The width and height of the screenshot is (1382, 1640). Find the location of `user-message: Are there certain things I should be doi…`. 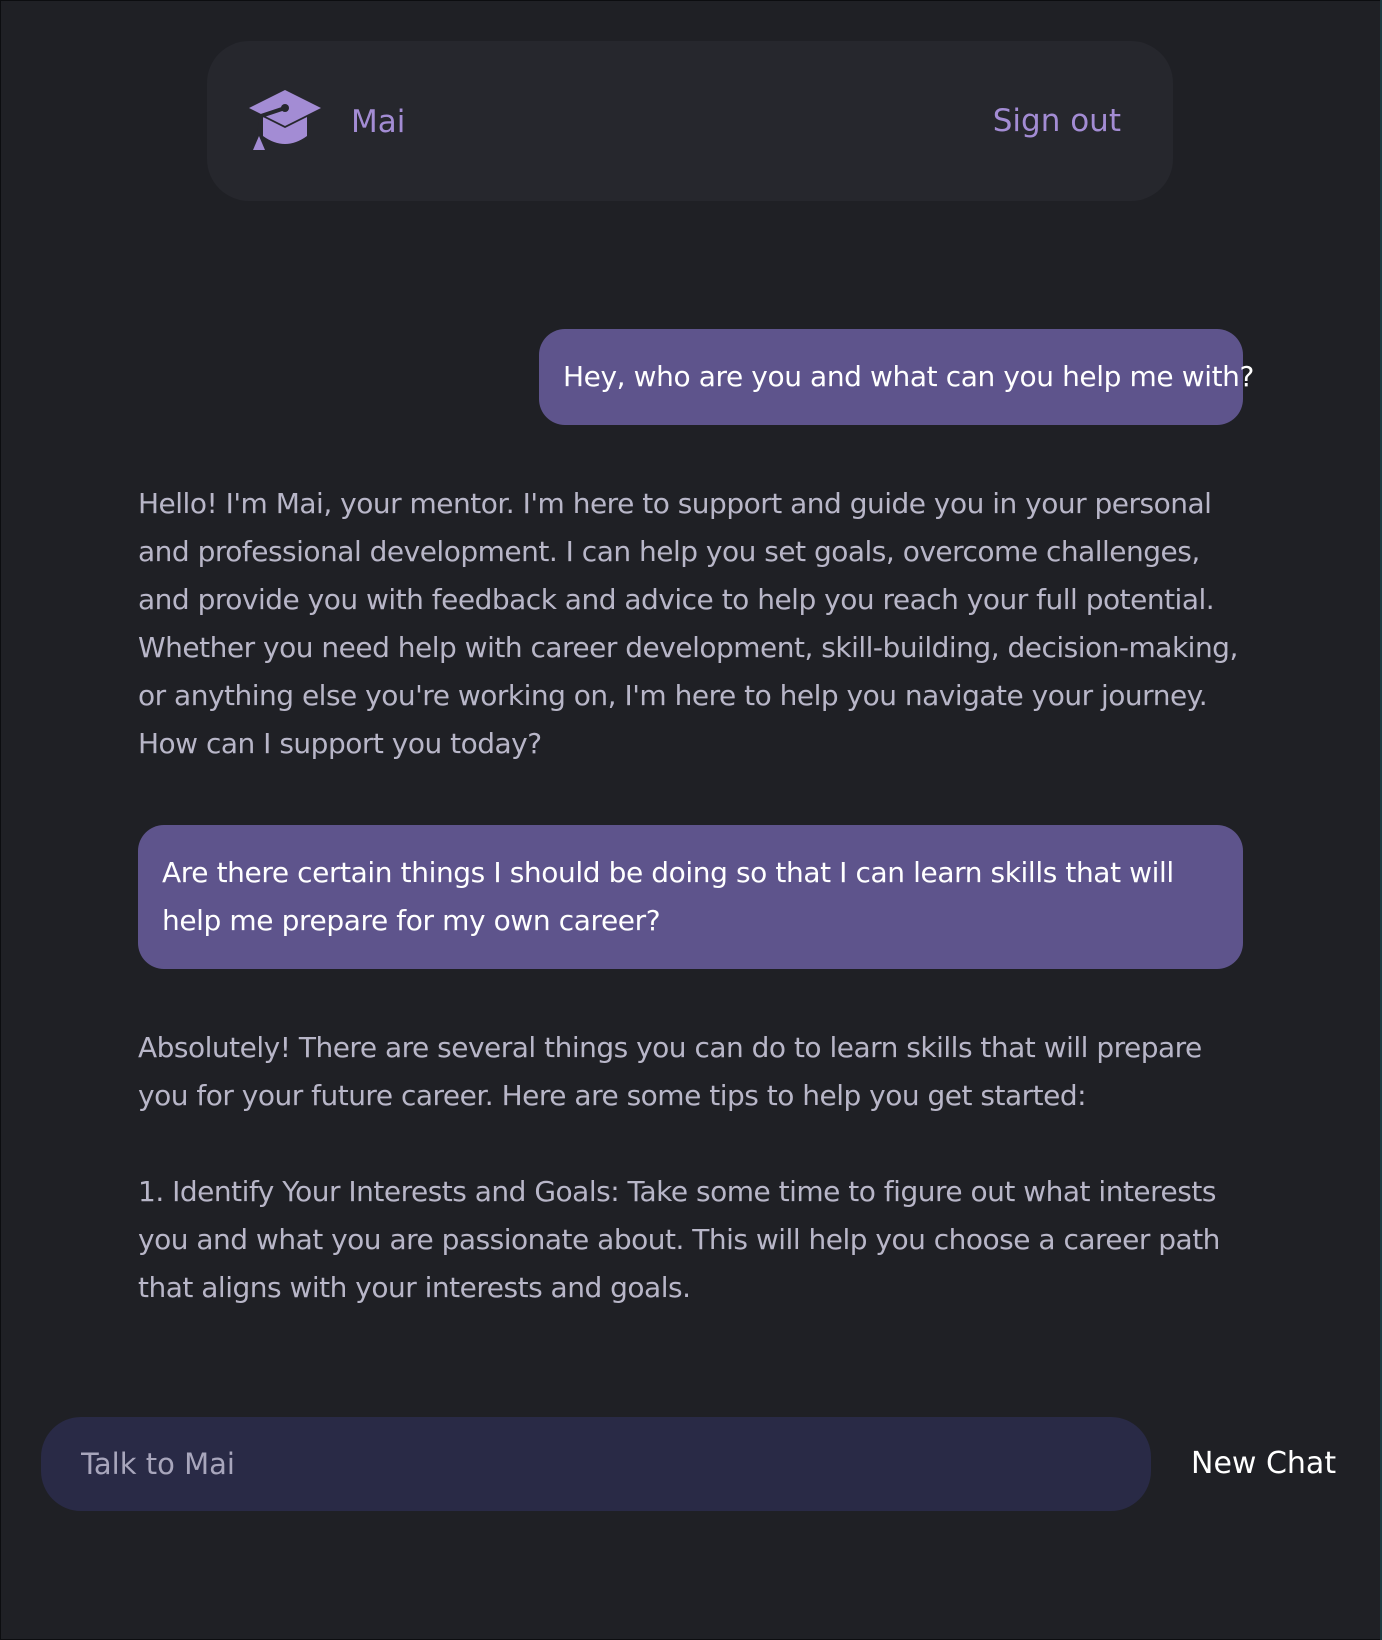

user-message: Are there certain things I should be doi… is located at coordinates (690, 897).